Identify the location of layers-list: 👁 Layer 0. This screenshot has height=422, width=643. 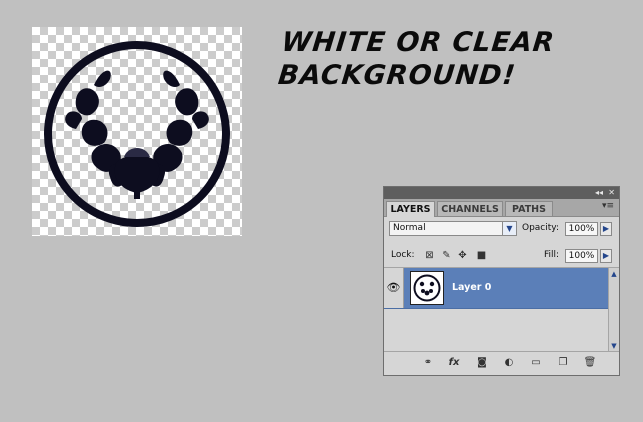
(496, 310).